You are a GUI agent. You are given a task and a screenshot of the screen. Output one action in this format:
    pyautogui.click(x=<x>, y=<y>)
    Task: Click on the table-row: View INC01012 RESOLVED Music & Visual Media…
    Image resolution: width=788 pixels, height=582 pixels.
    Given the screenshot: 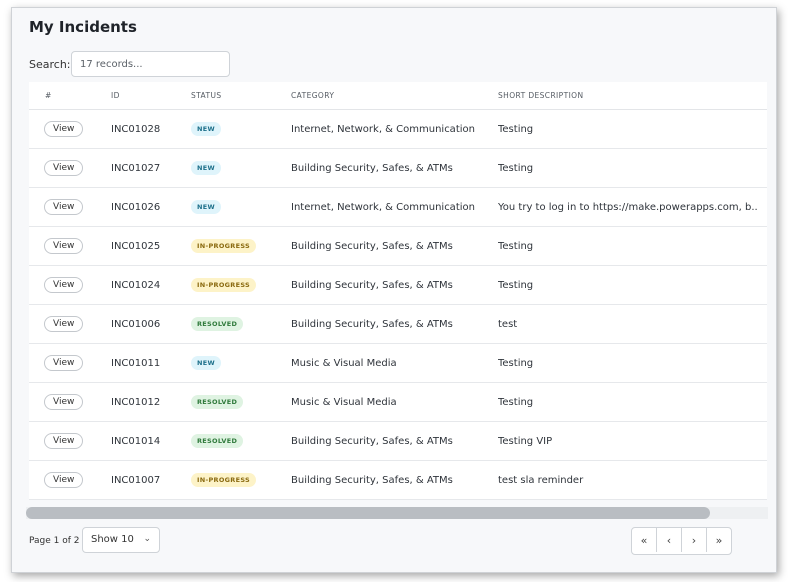 What is the action you would take?
    pyautogui.click(x=398, y=402)
    